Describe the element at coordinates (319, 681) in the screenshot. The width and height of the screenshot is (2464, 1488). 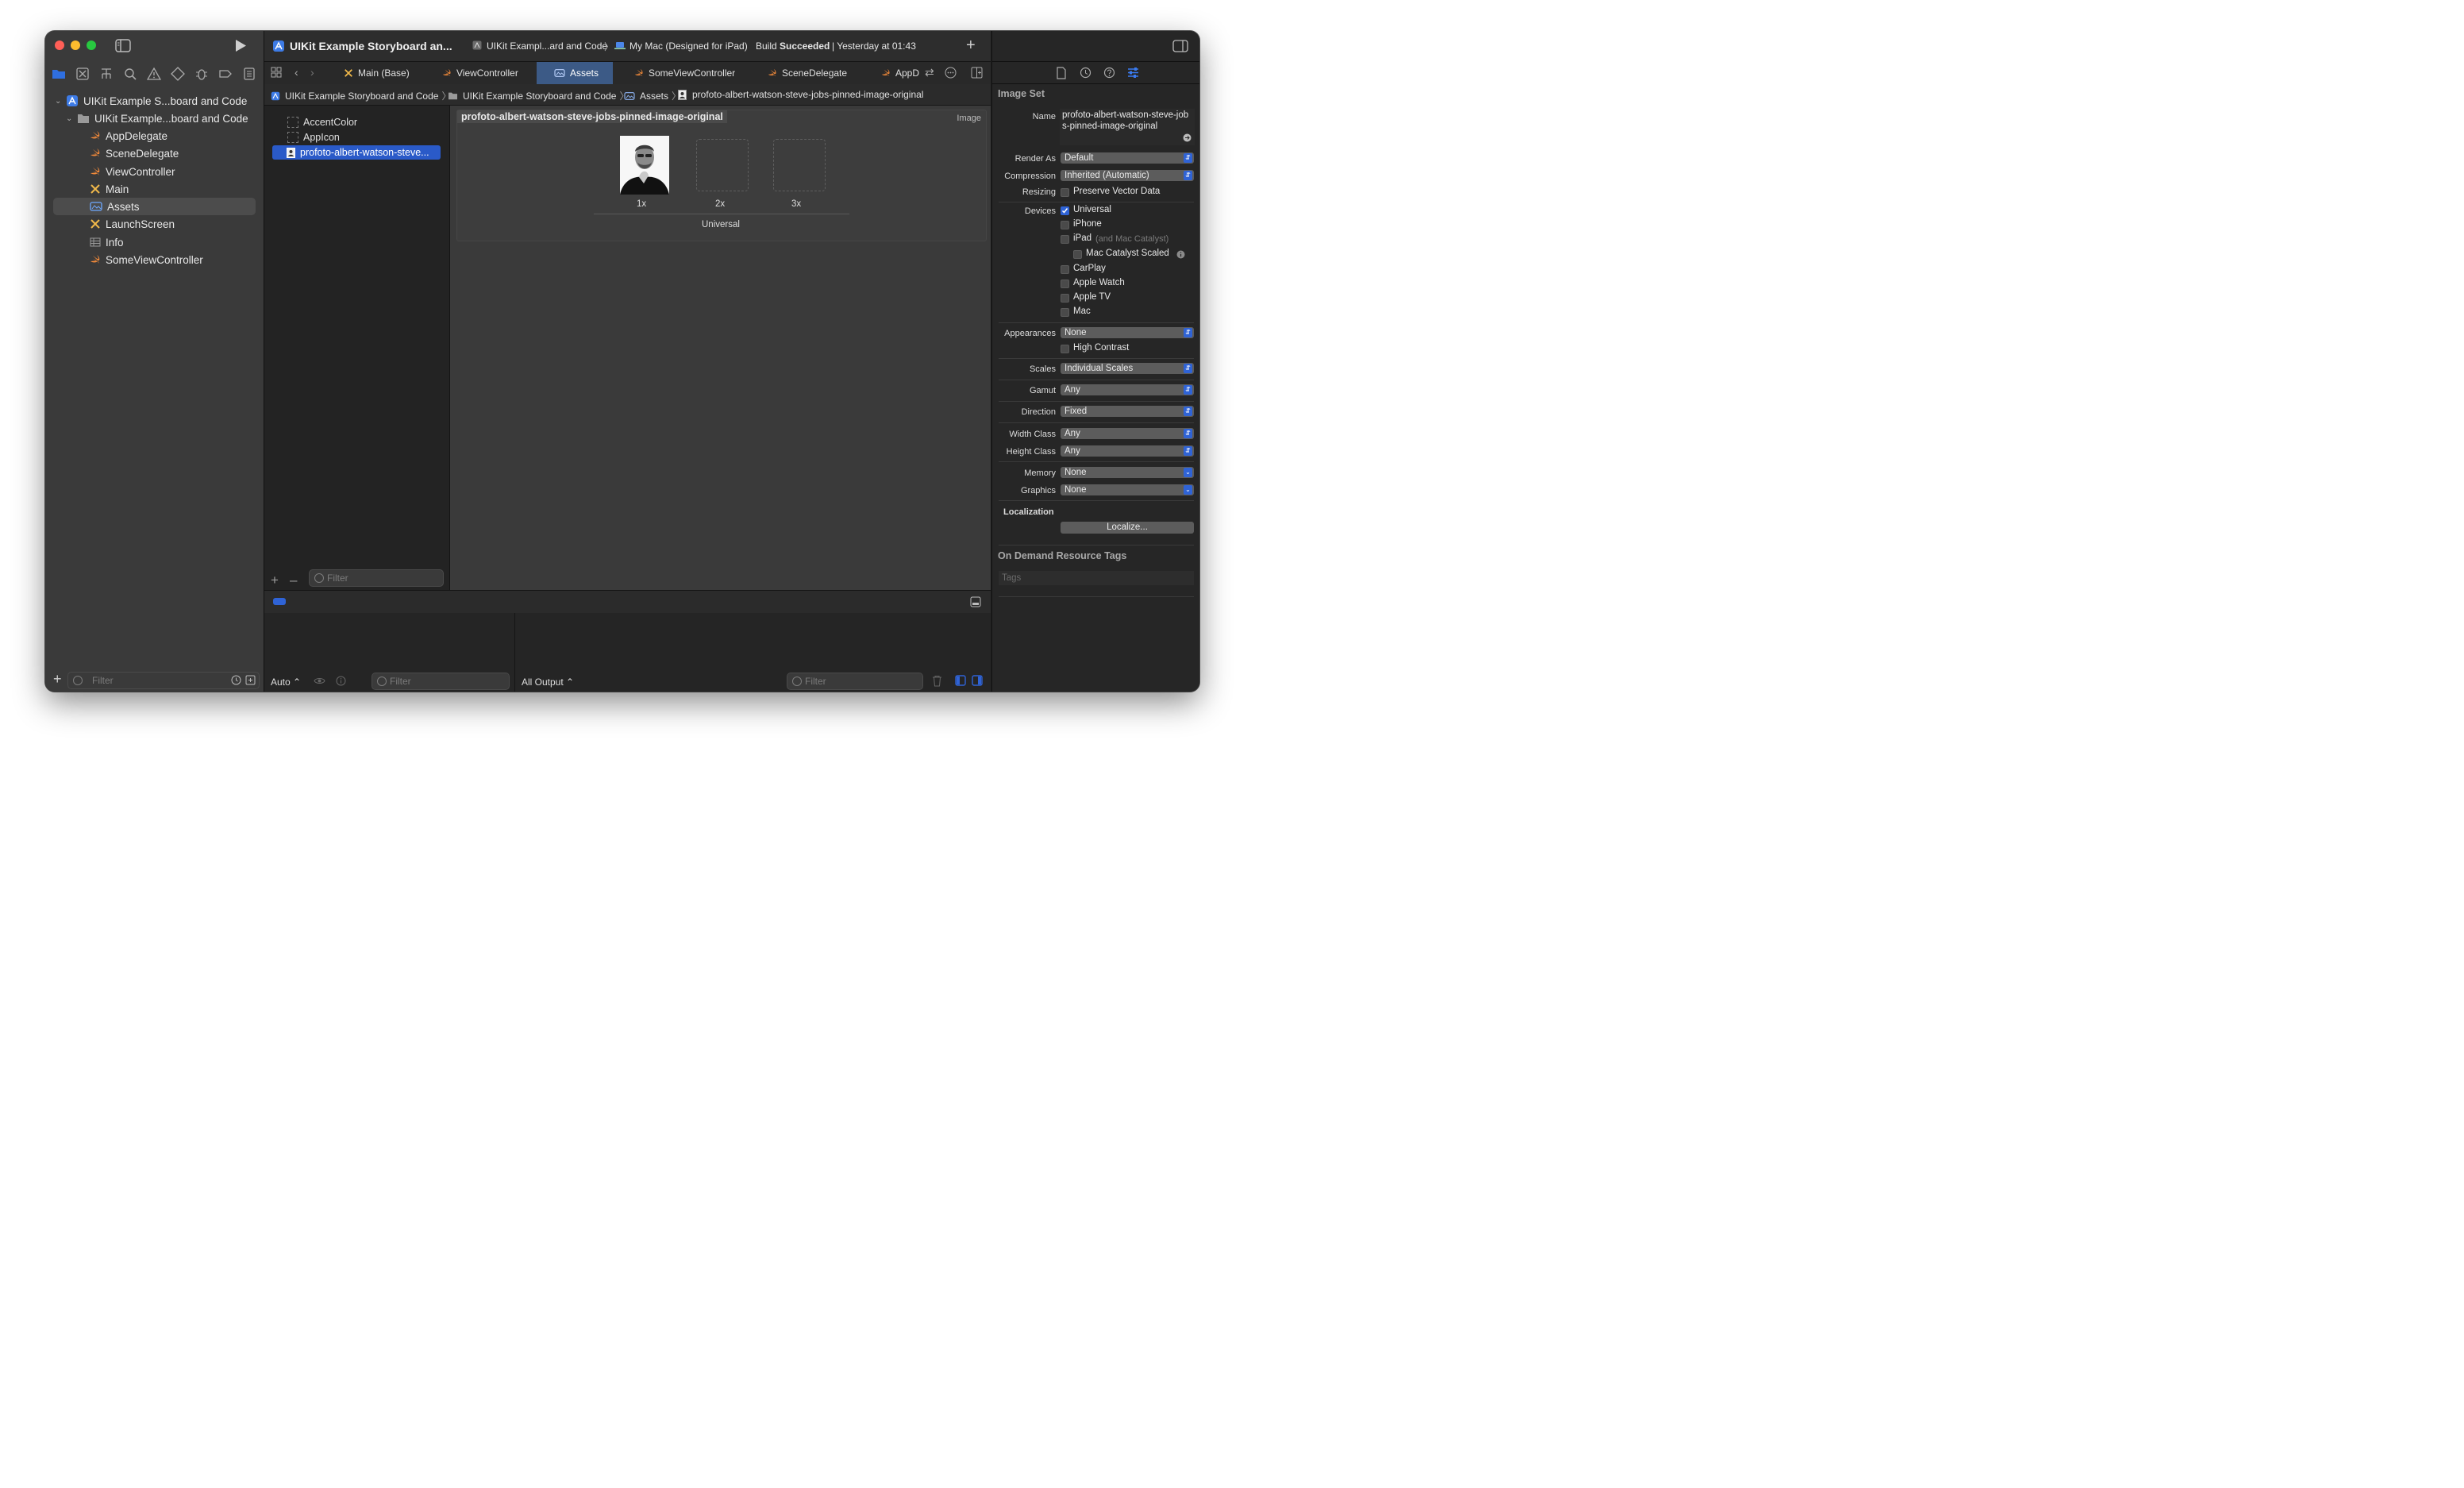
I see `eye-icon` at that location.